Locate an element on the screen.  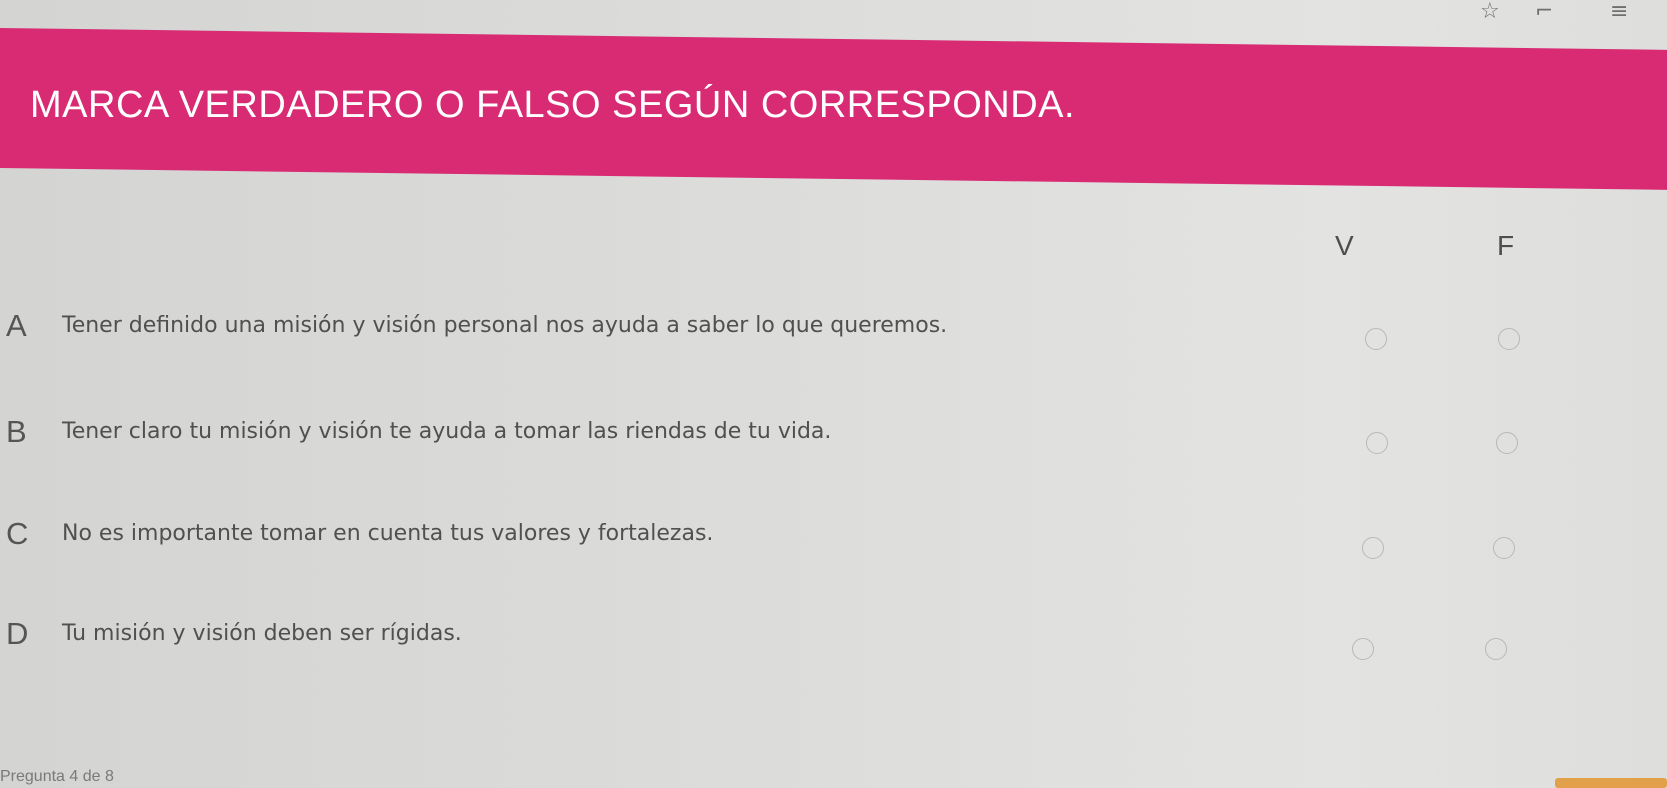
star-icon: ☆ is located at coordinates (1490, 12).